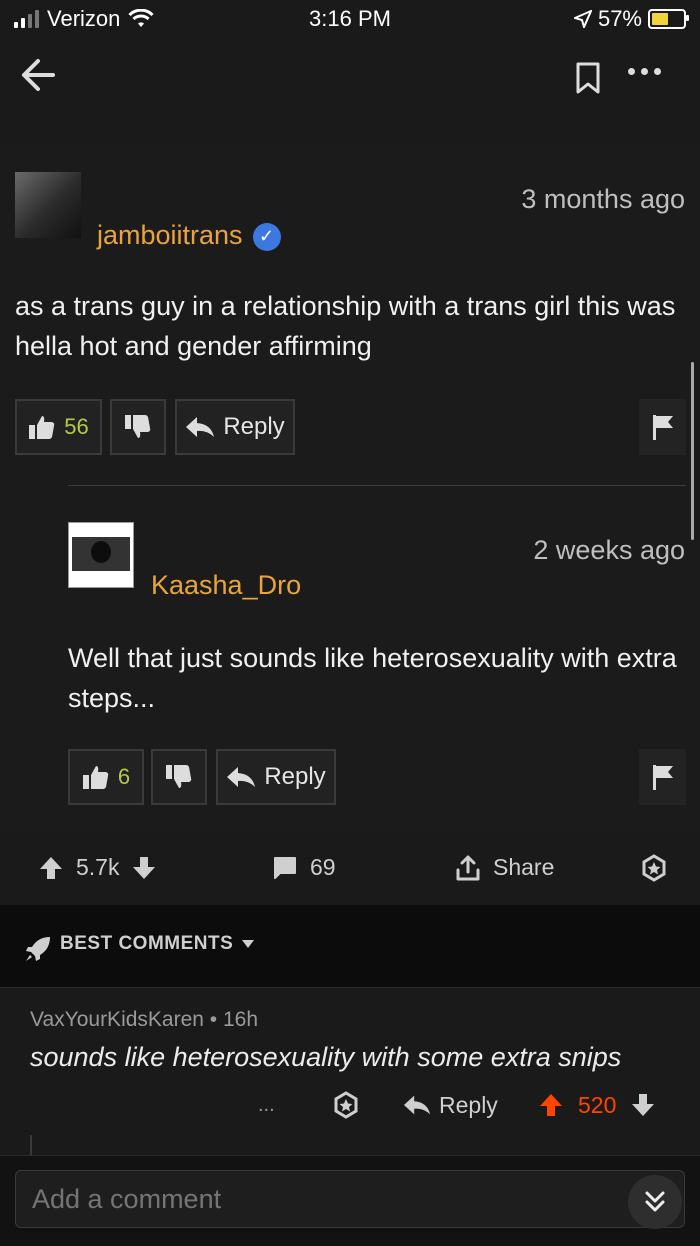 The width and height of the screenshot is (700, 1246). Describe the element at coordinates (266, 236) in the screenshot. I see `verified-icon: ✓` at that location.